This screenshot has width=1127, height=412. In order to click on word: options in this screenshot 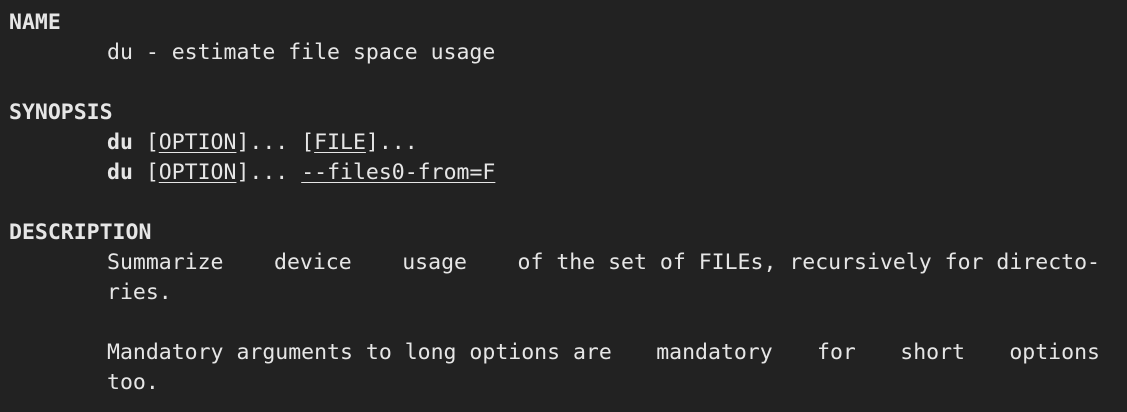, I will do `click(1054, 352)`.